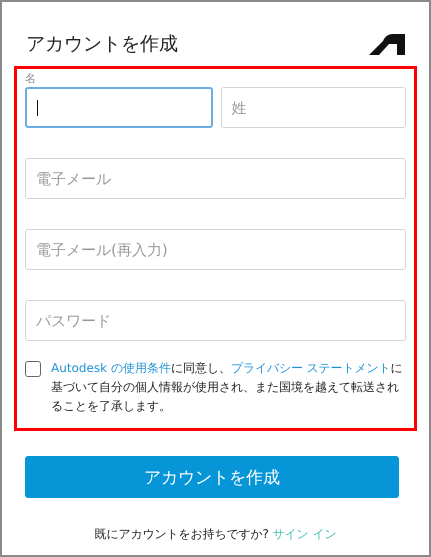 The height and width of the screenshot is (557, 431). I want to click on input-field: パスワード, so click(215, 320).